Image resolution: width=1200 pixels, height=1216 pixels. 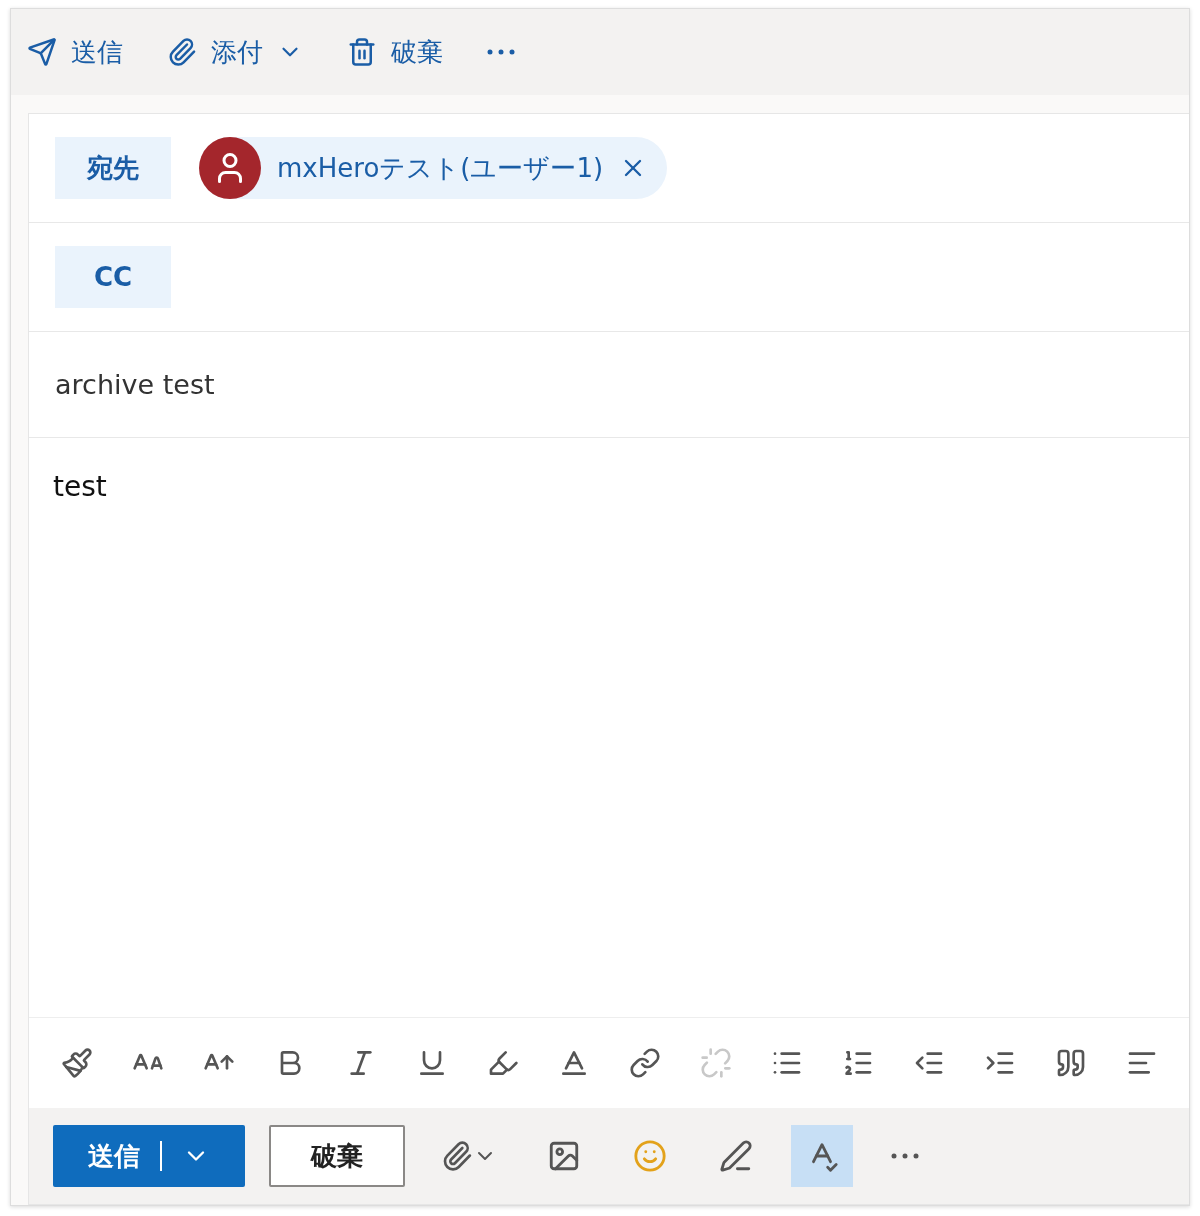 I want to click on recipient-name: mxHeroテスト(ユーザー1), so click(x=440, y=168).